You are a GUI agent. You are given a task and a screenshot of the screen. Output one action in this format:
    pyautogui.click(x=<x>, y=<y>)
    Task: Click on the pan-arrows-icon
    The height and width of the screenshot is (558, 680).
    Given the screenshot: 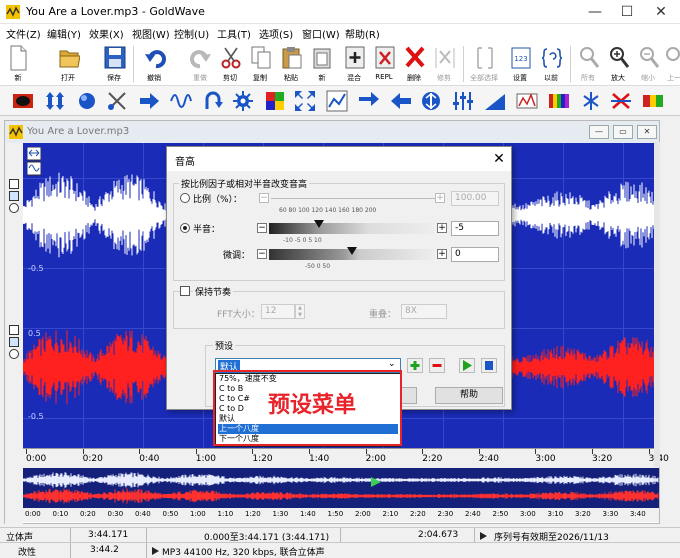 What is the action you would take?
    pyautogui.click(x=369, y=99)
    